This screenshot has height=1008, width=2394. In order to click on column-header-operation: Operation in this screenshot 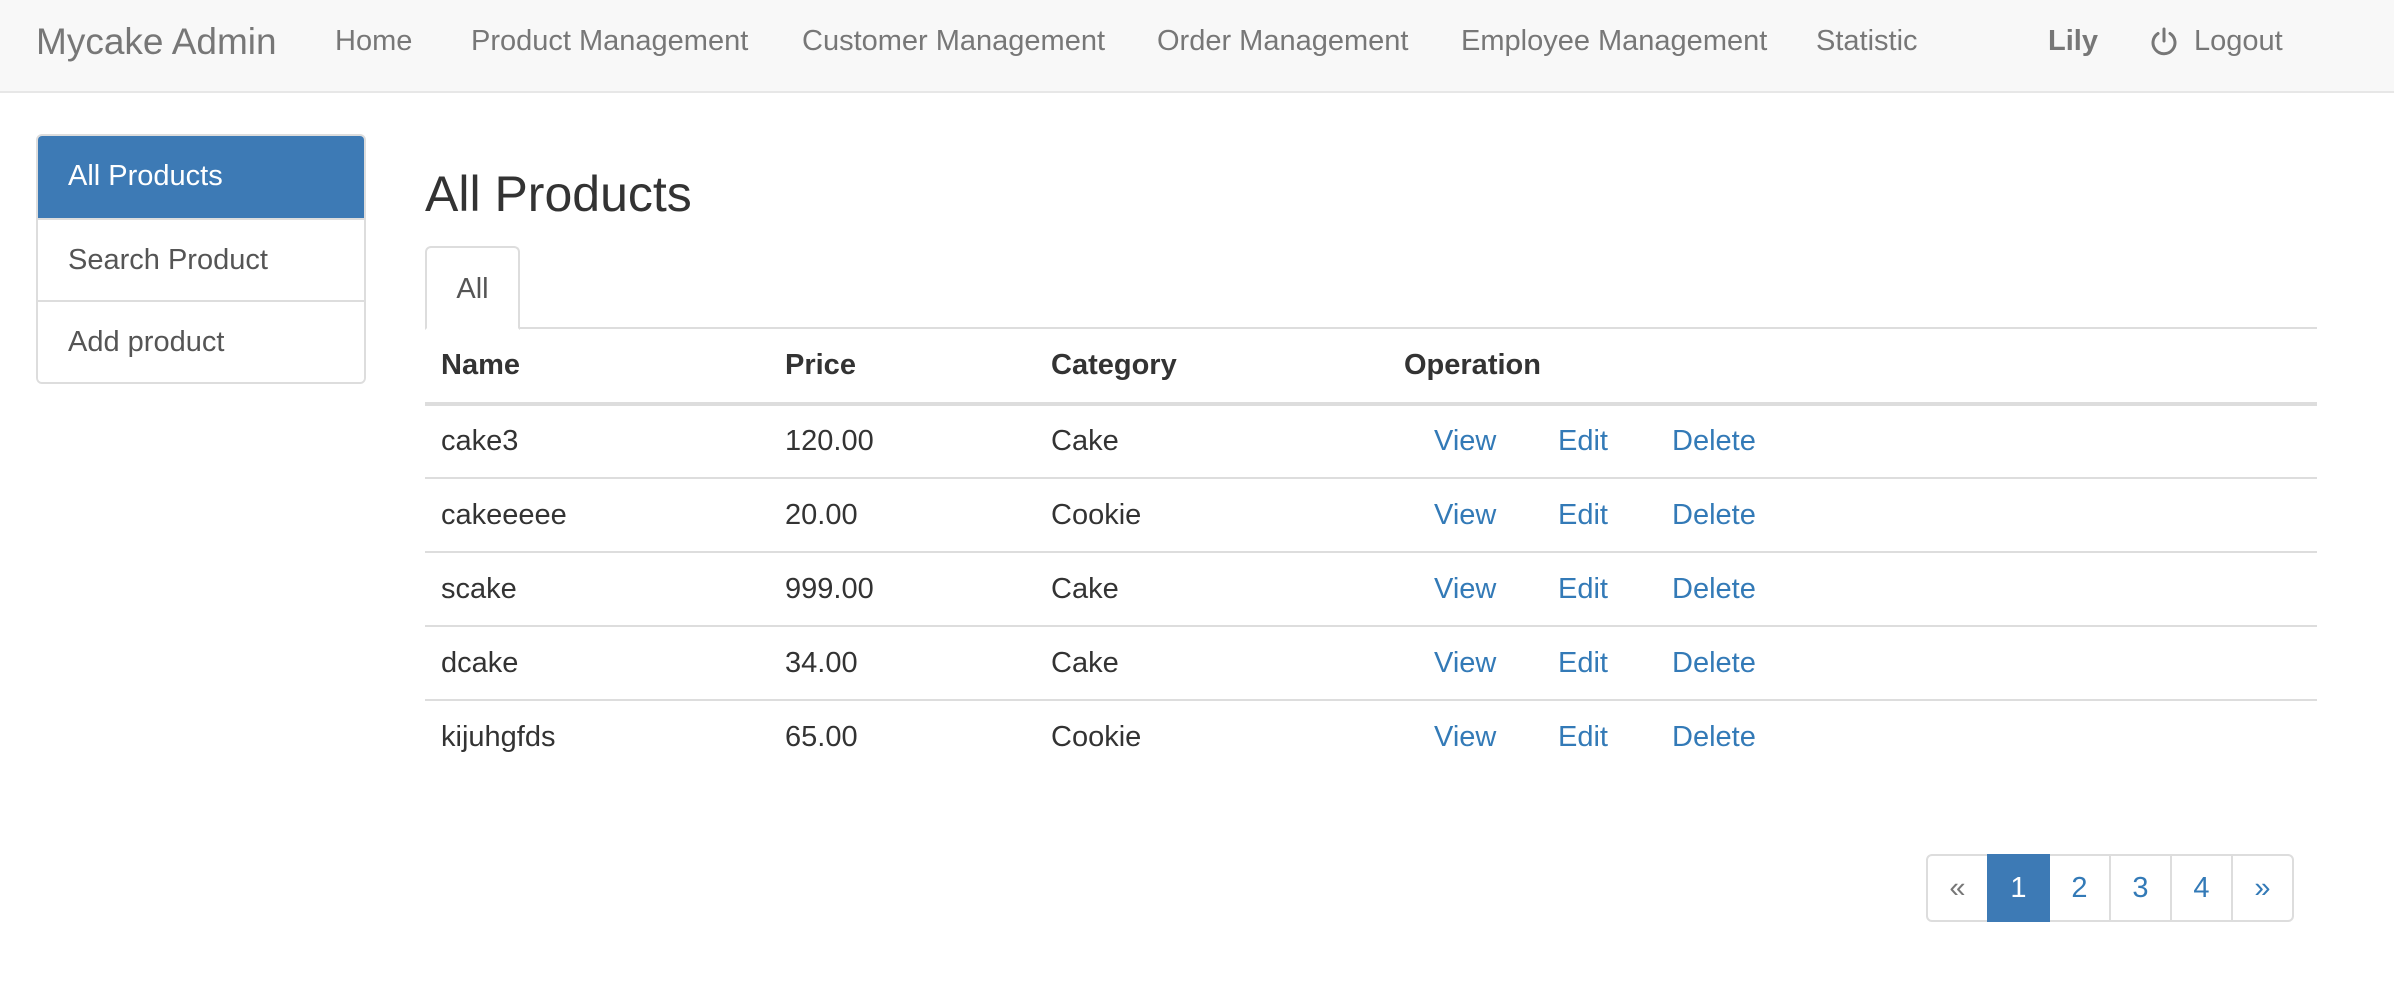, I will do `click(1852, 367)`.